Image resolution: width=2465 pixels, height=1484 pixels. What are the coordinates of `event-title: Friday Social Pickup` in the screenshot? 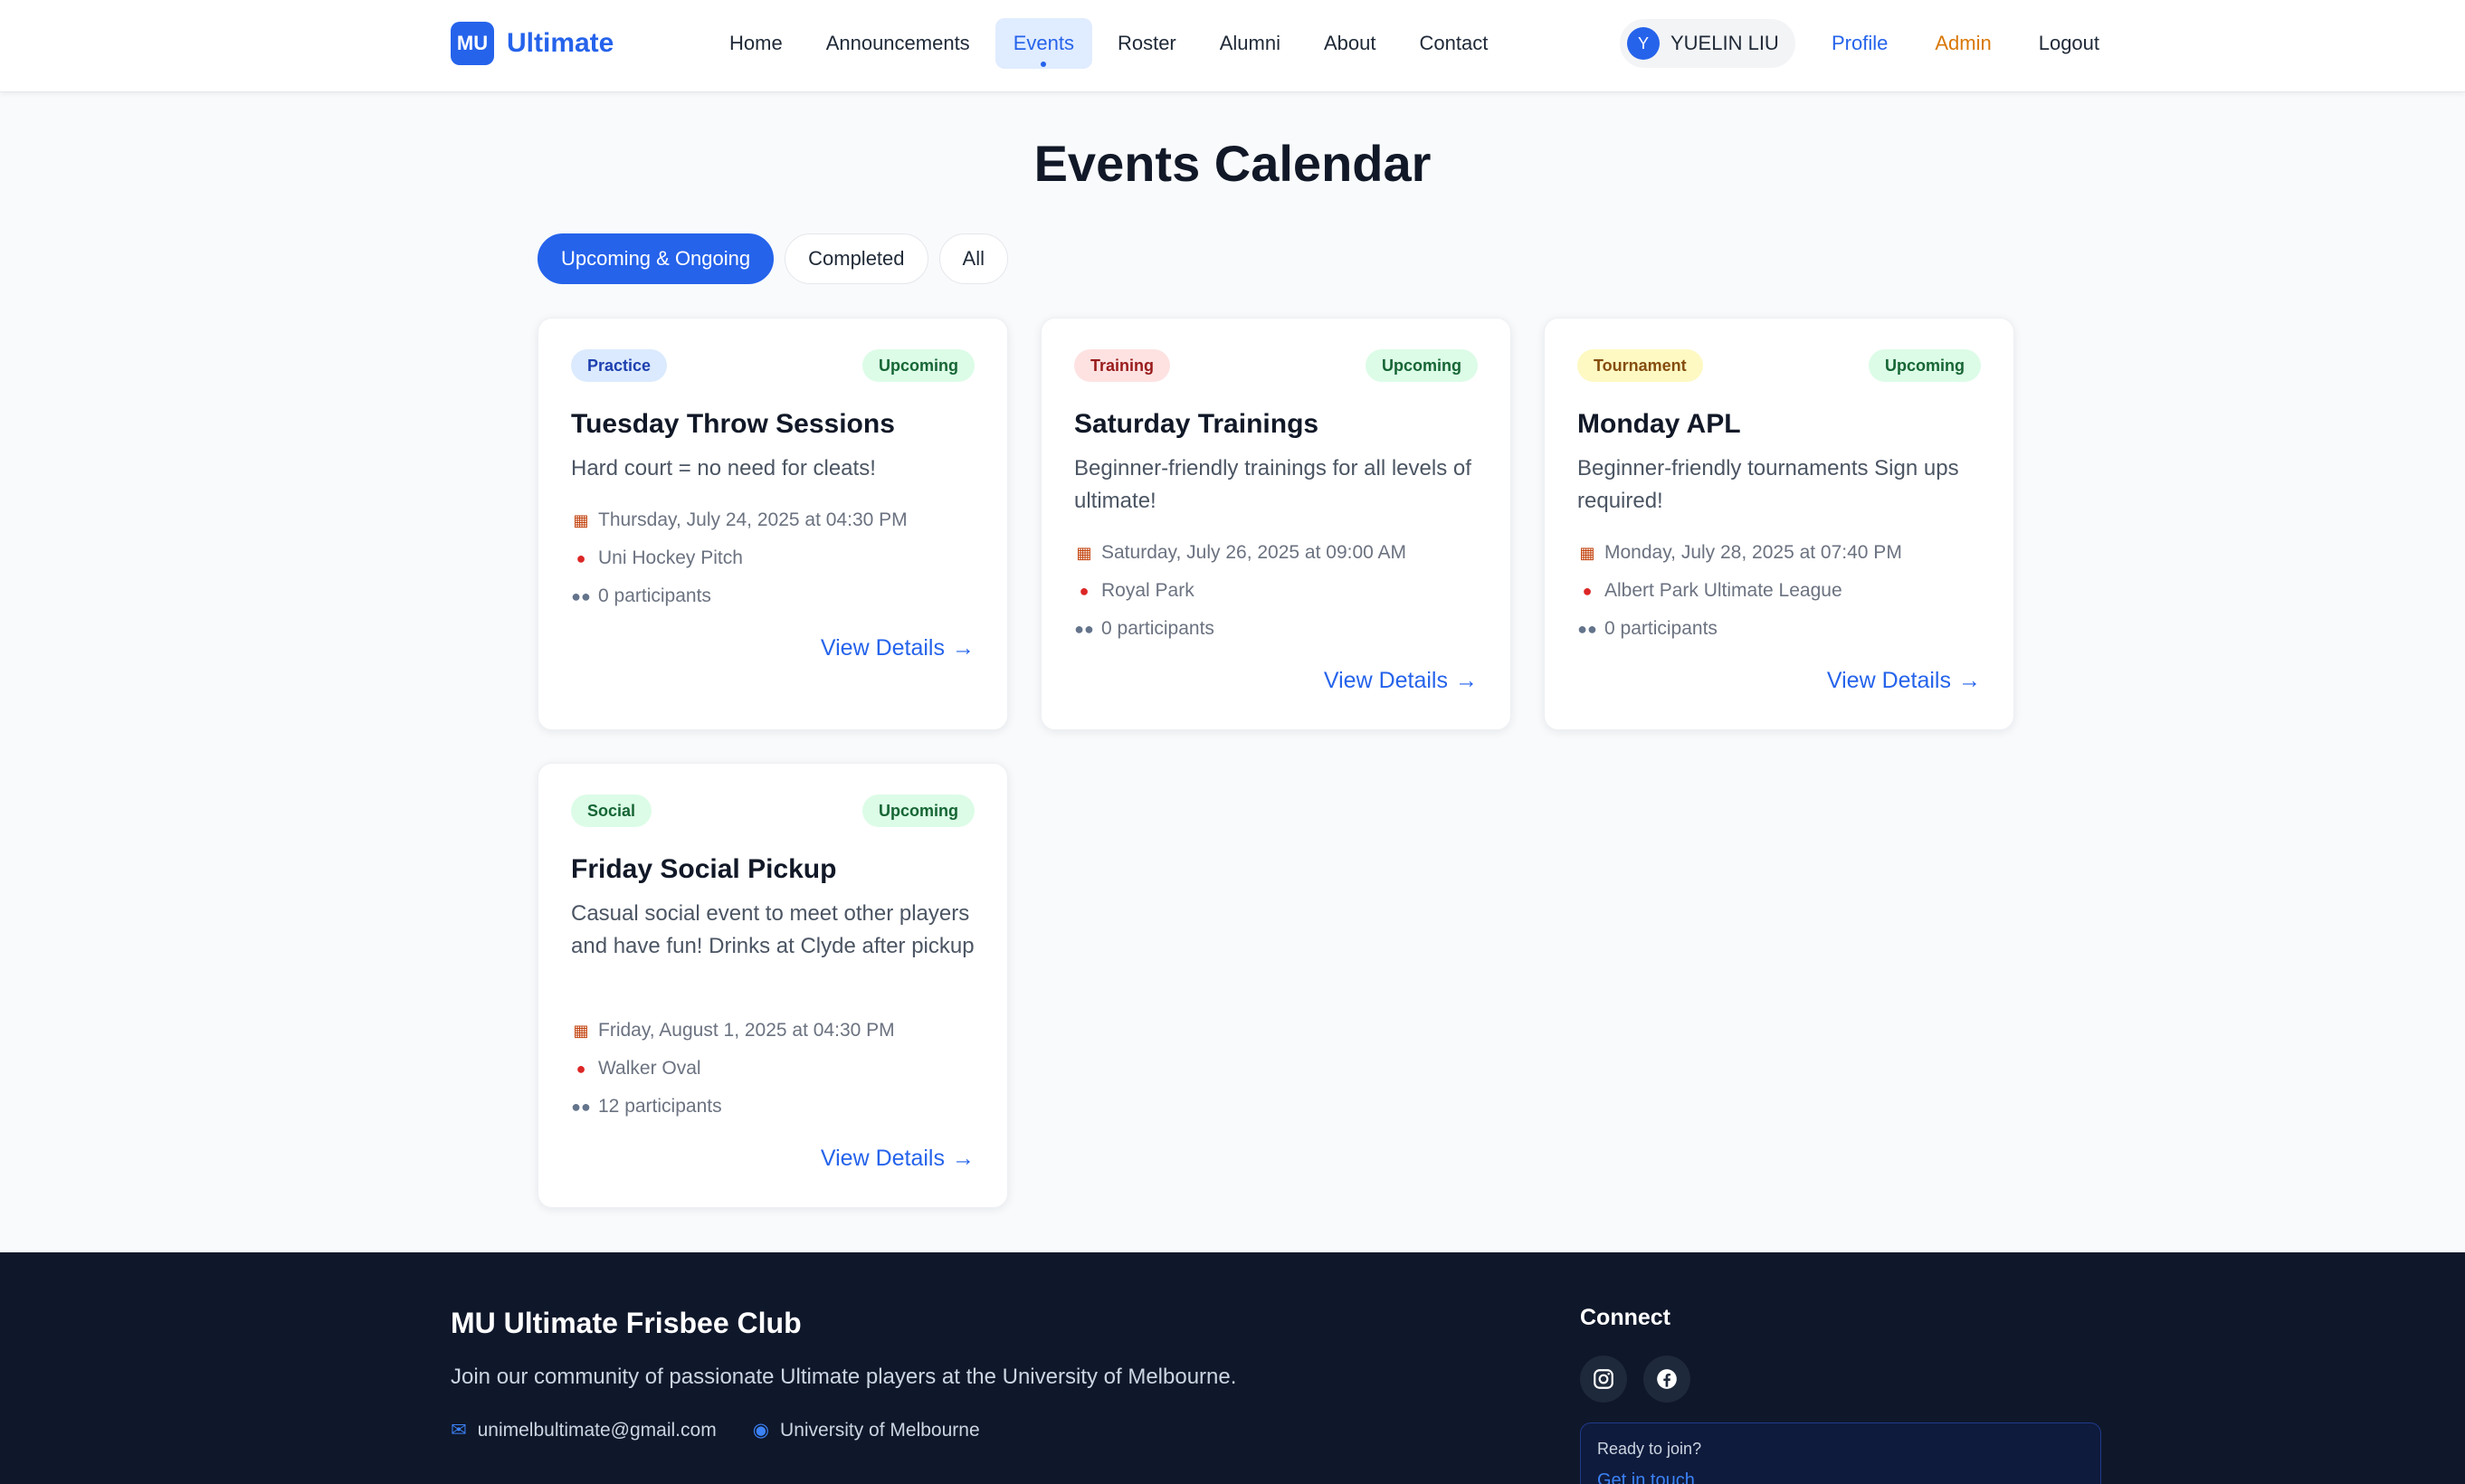 It's located at (704, 869).